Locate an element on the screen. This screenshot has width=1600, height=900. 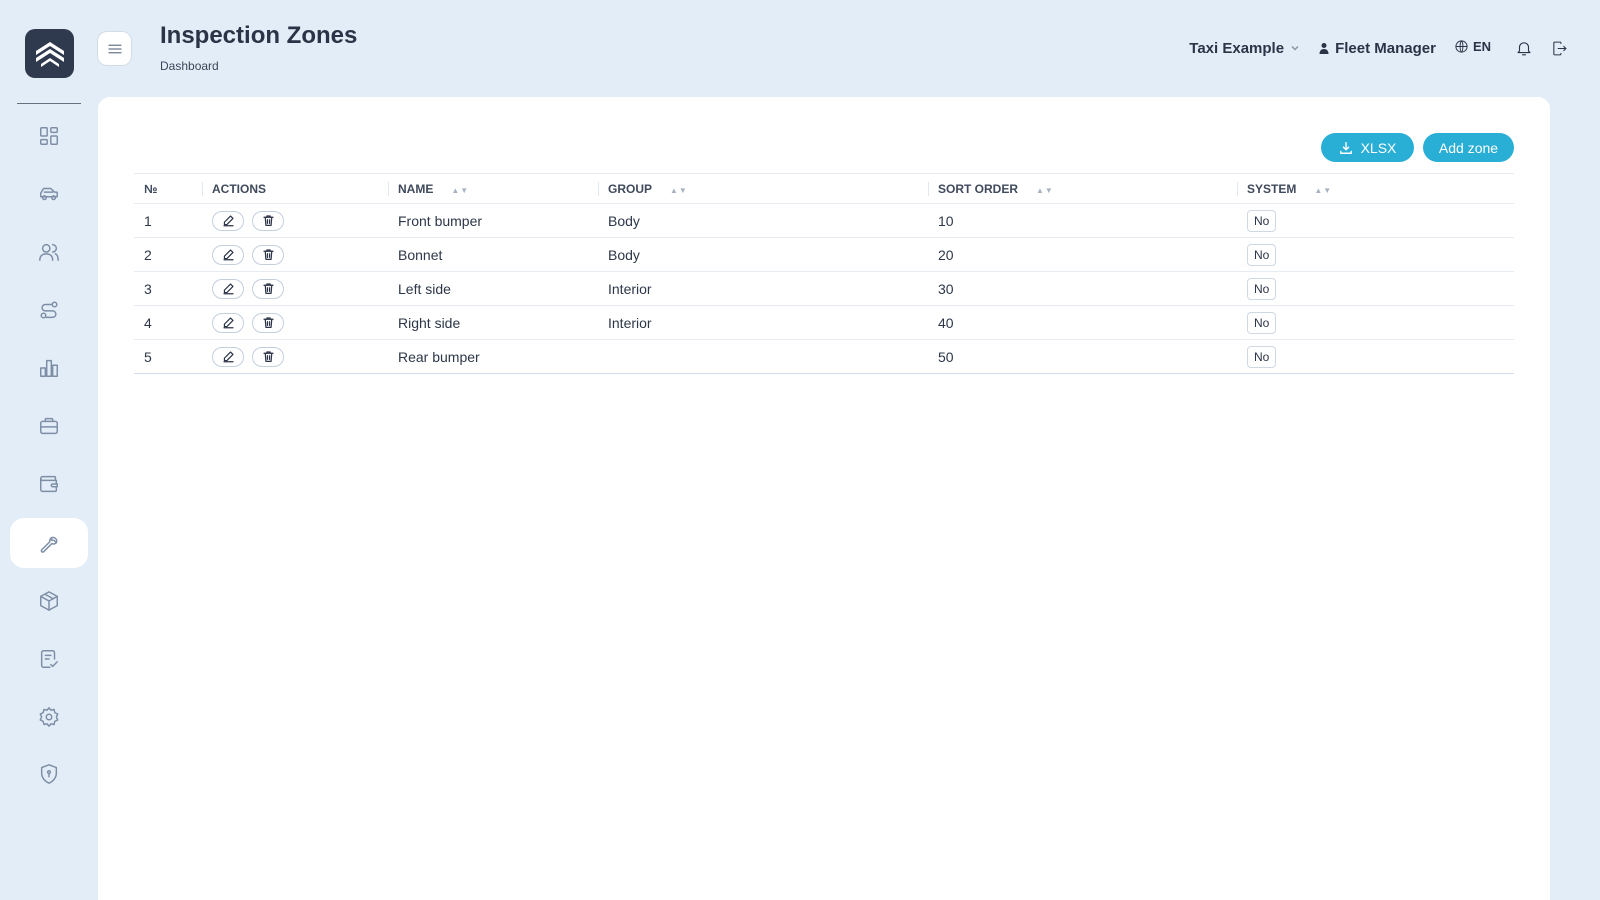
column-header-sort-order: SORT ORDER ▲▼ is located at coordinates (1082, 189).